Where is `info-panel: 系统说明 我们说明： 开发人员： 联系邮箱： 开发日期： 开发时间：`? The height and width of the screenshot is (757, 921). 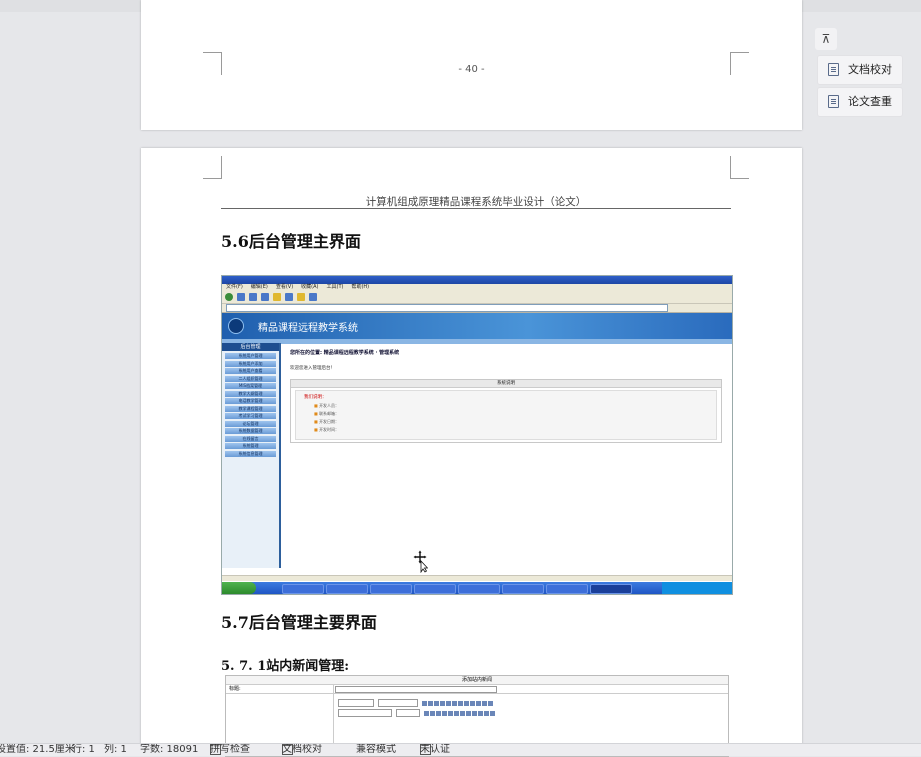
info-panel: 系统说明 我们说明： 开发人员： 联系邮箱： 开发日期： 开发时间： is located at coordinates (506, 411).